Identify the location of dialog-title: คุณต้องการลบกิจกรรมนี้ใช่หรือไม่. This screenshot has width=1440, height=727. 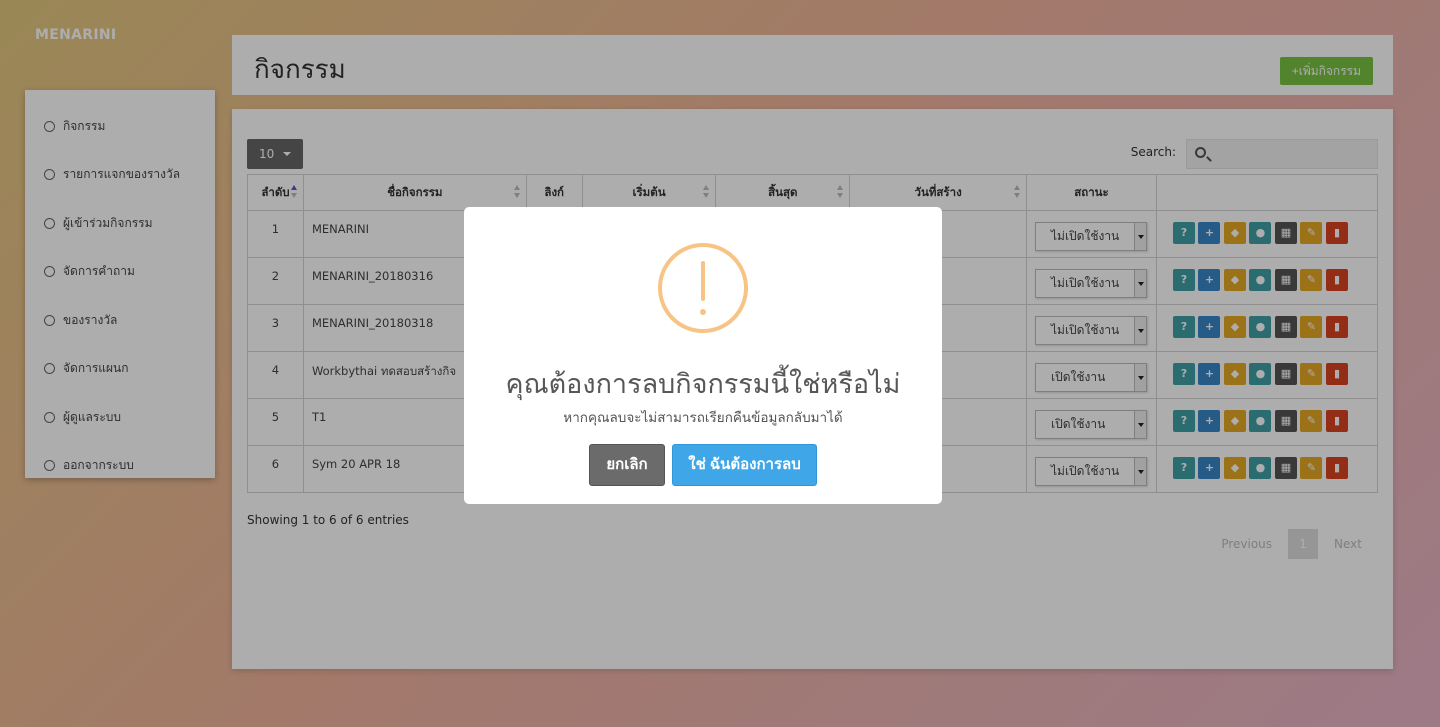
(703, 384).